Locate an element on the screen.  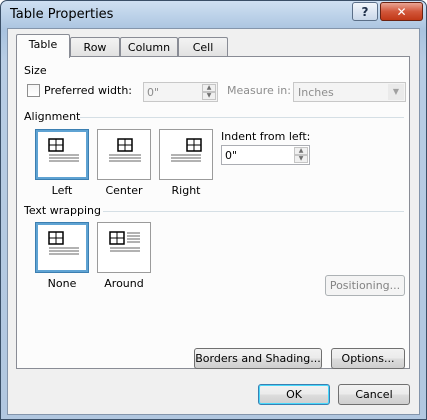
tab-row: Row is located at coordinates (95, 47).